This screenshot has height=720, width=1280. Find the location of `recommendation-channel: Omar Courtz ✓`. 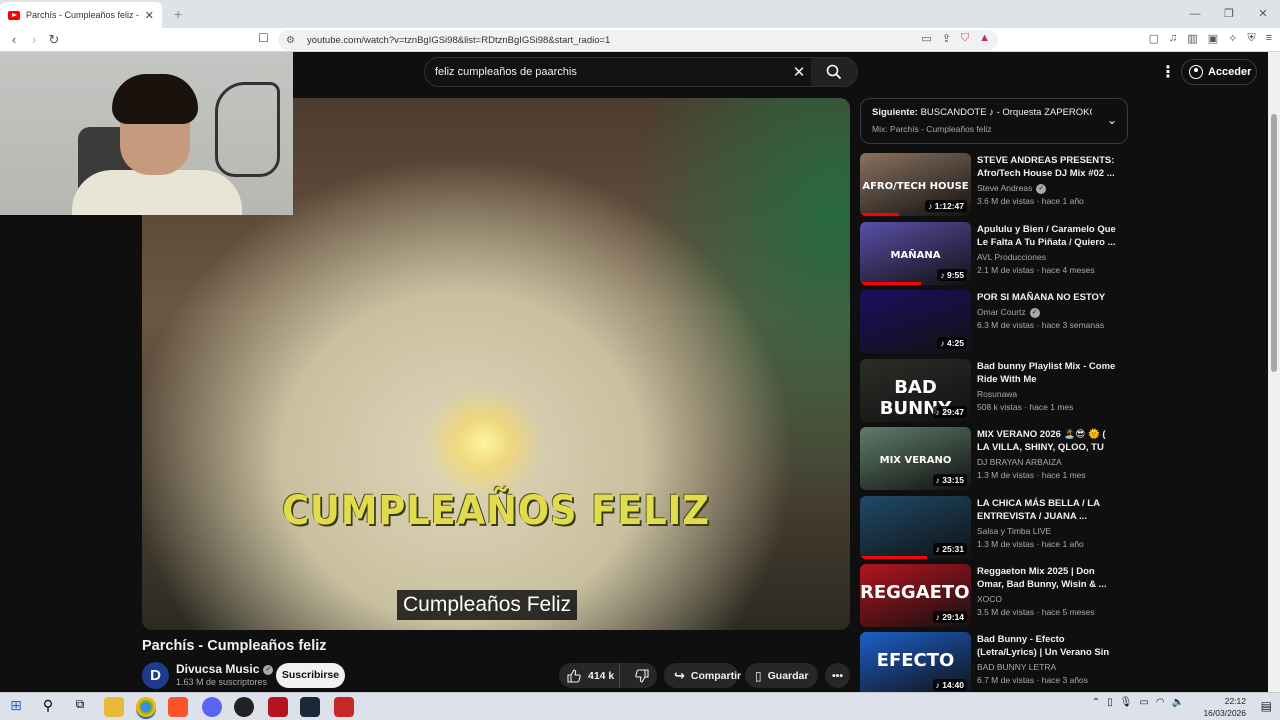

recommendation-channel: Omar Courtz ✓ is located at coordinates (1008, 312).